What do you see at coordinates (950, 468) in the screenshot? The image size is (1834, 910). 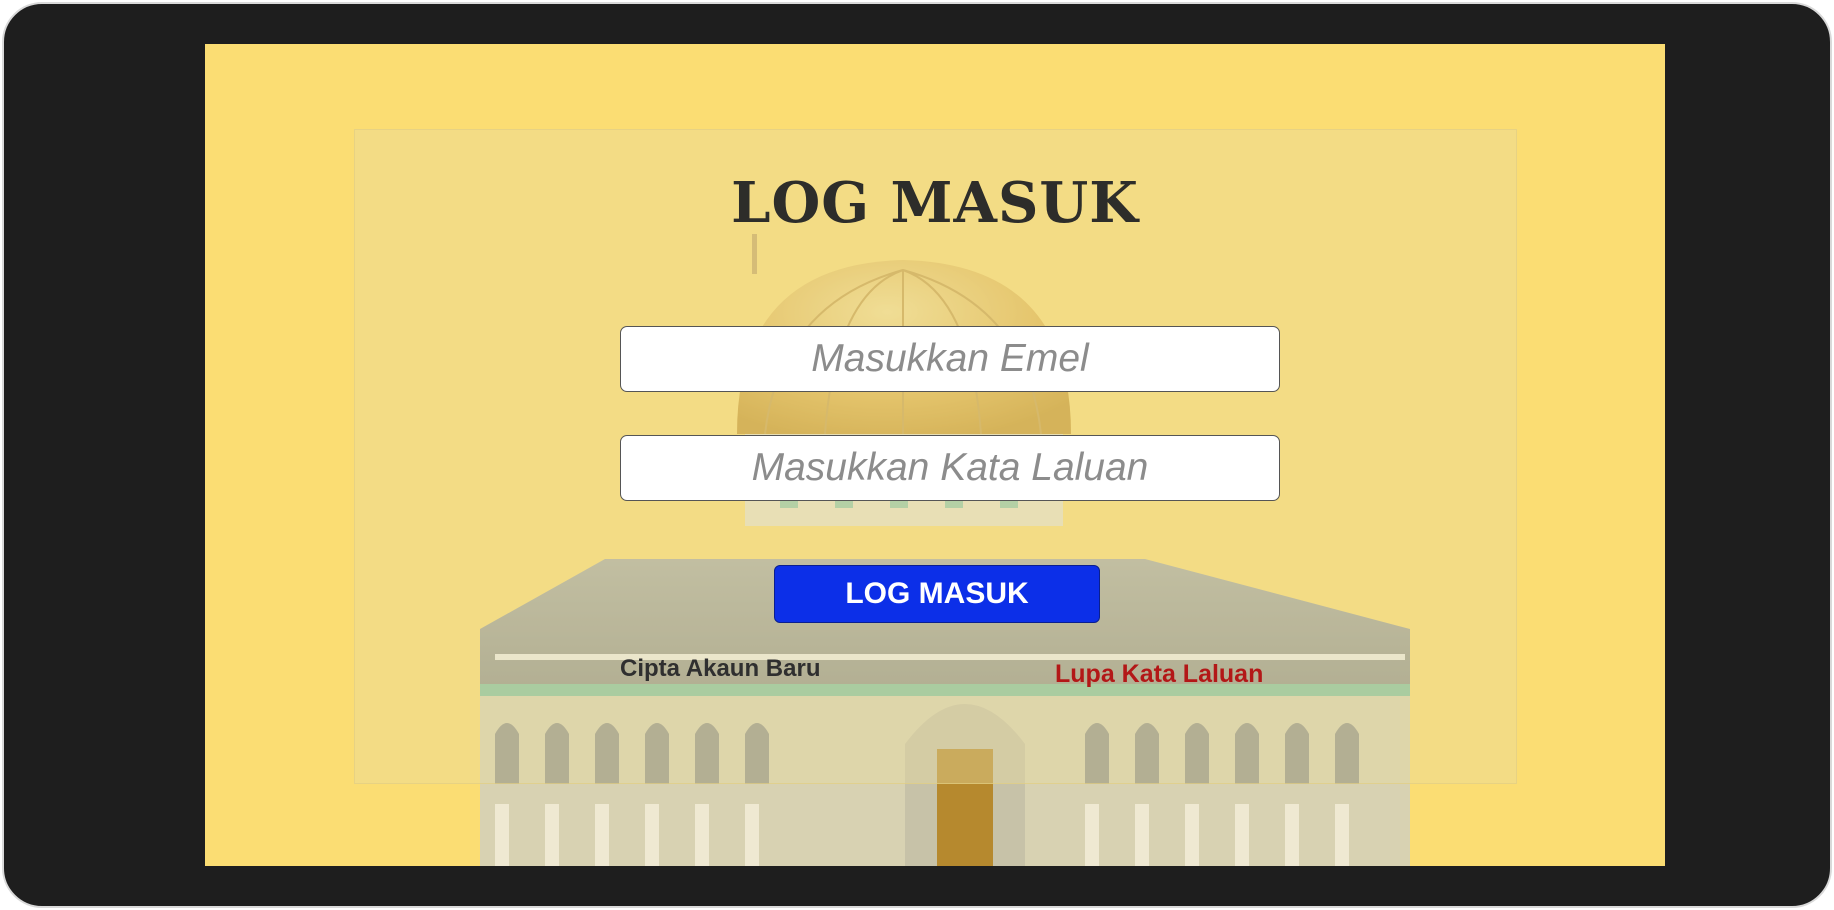 I see `password-field` at bounding box center [950, 468].